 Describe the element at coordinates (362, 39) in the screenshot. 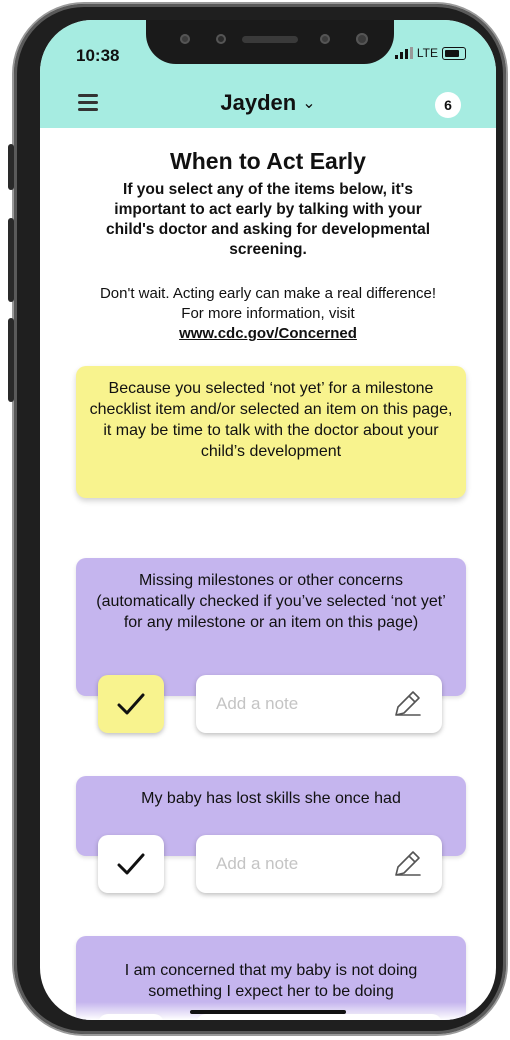

I see `front-camera-icon` at that location.